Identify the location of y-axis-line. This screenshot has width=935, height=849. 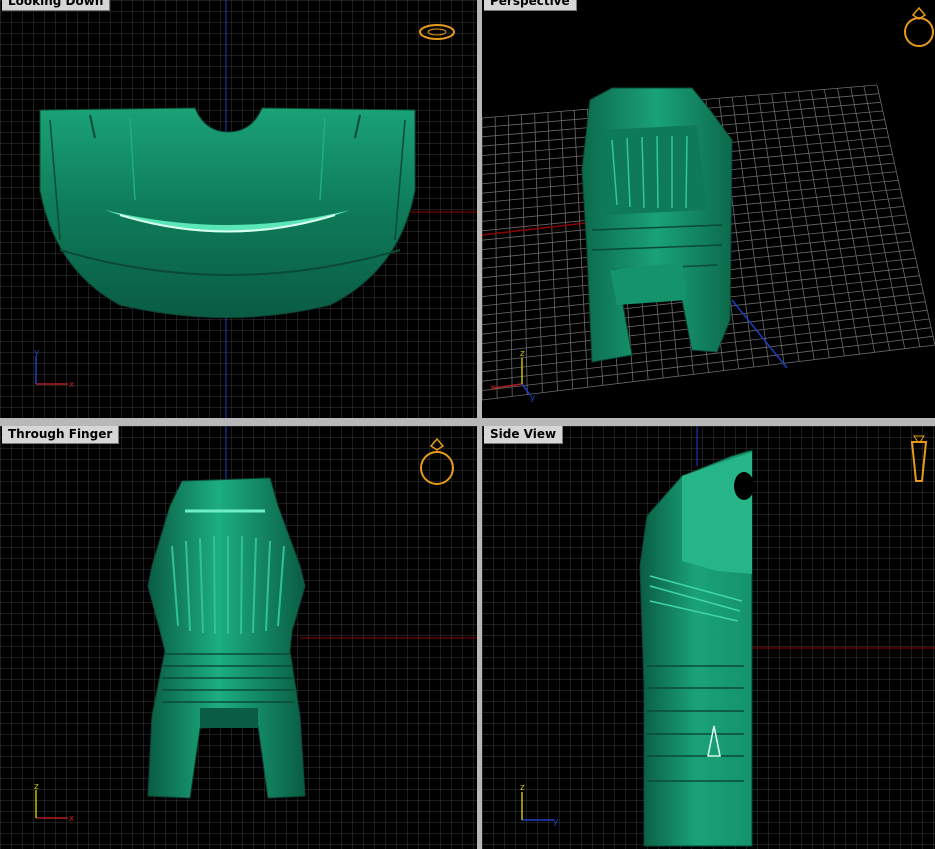
(759, 334).